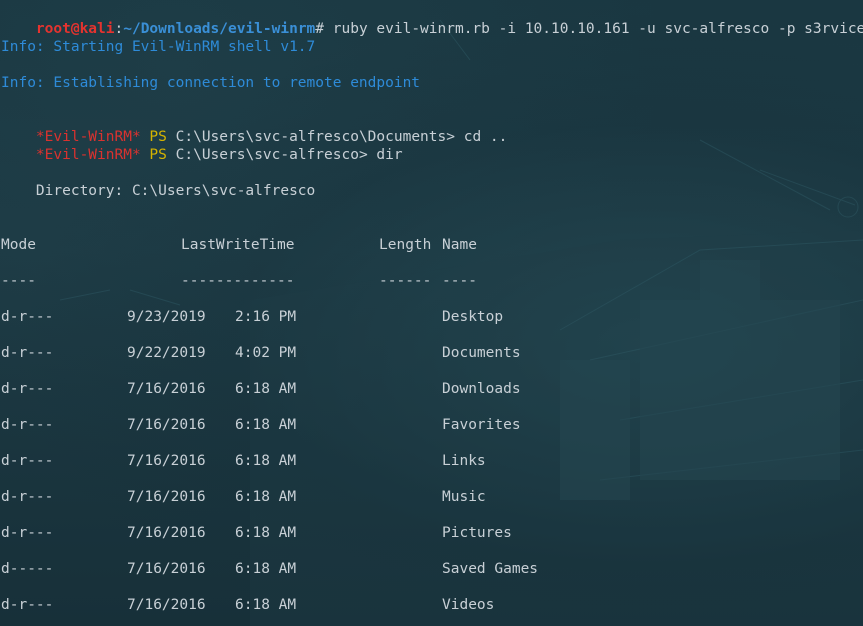 This screenshot has width=863, height=626. What do you see at coordinates (431, 461) in the screenshot?
I see `table-row: d-r--- 7/16/2016 6:18 AM Links` at bounding box center [431, 461].